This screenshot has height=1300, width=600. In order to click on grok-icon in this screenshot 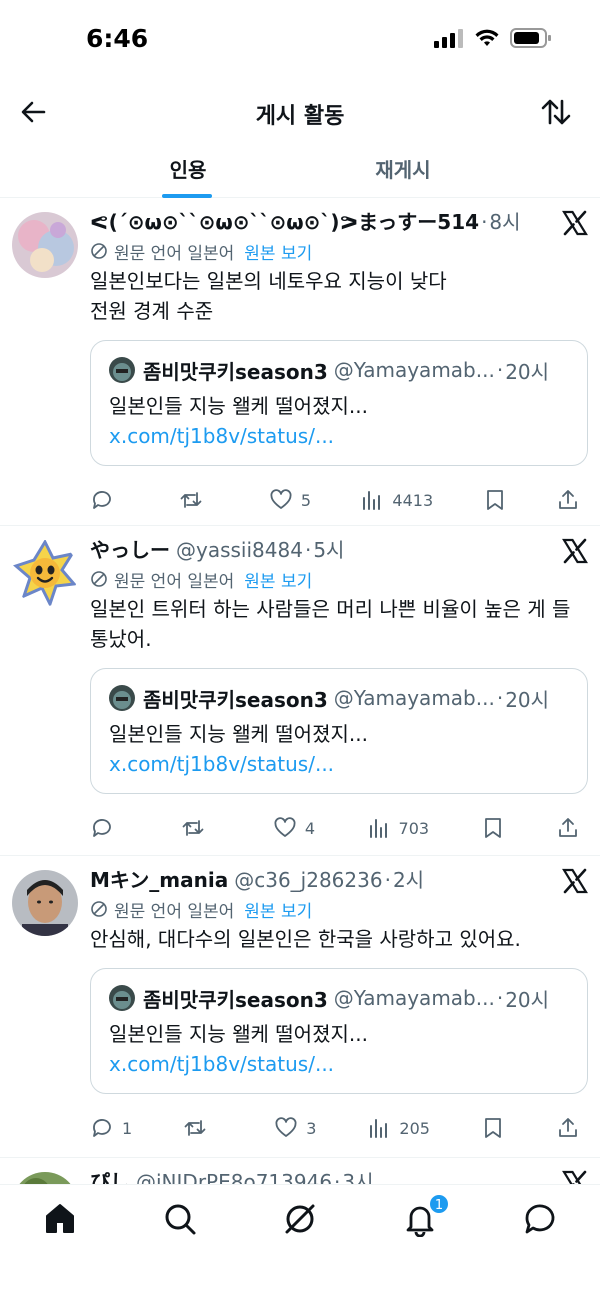, I will do `click(300, 1219)`.